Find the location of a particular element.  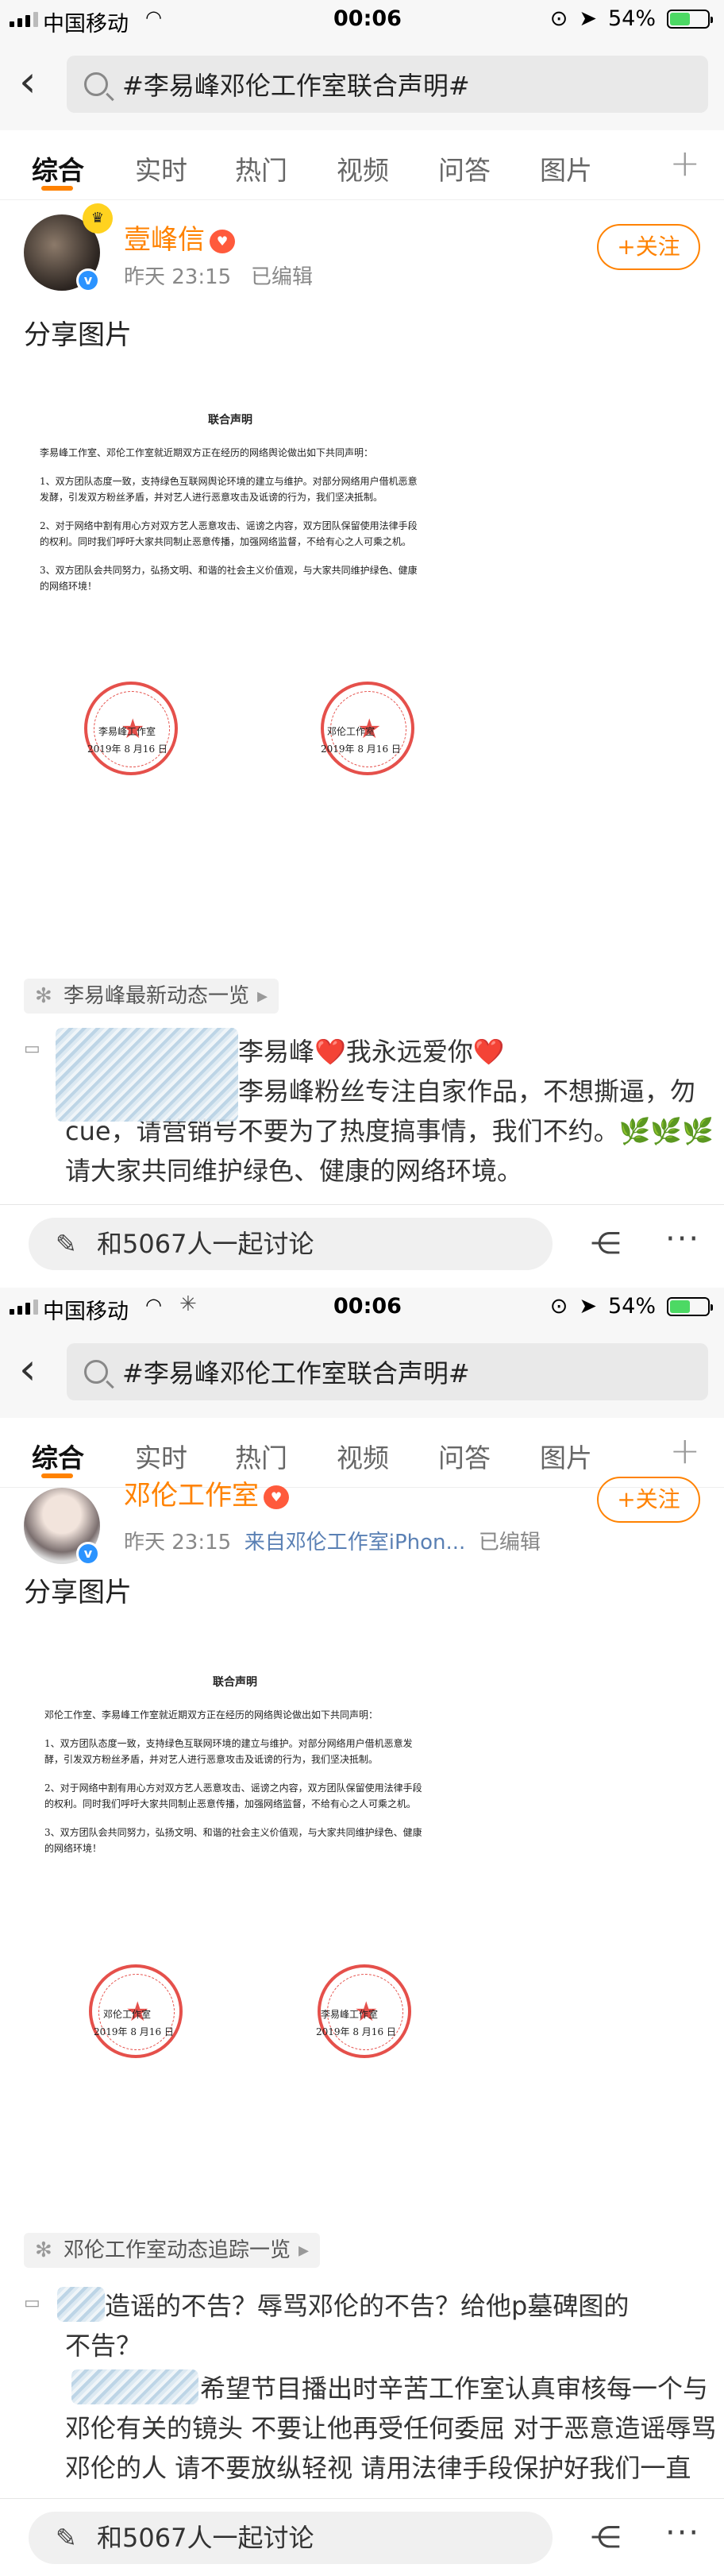

signature-left: 邓伦工作室 is located at coordinates (127, 2014).